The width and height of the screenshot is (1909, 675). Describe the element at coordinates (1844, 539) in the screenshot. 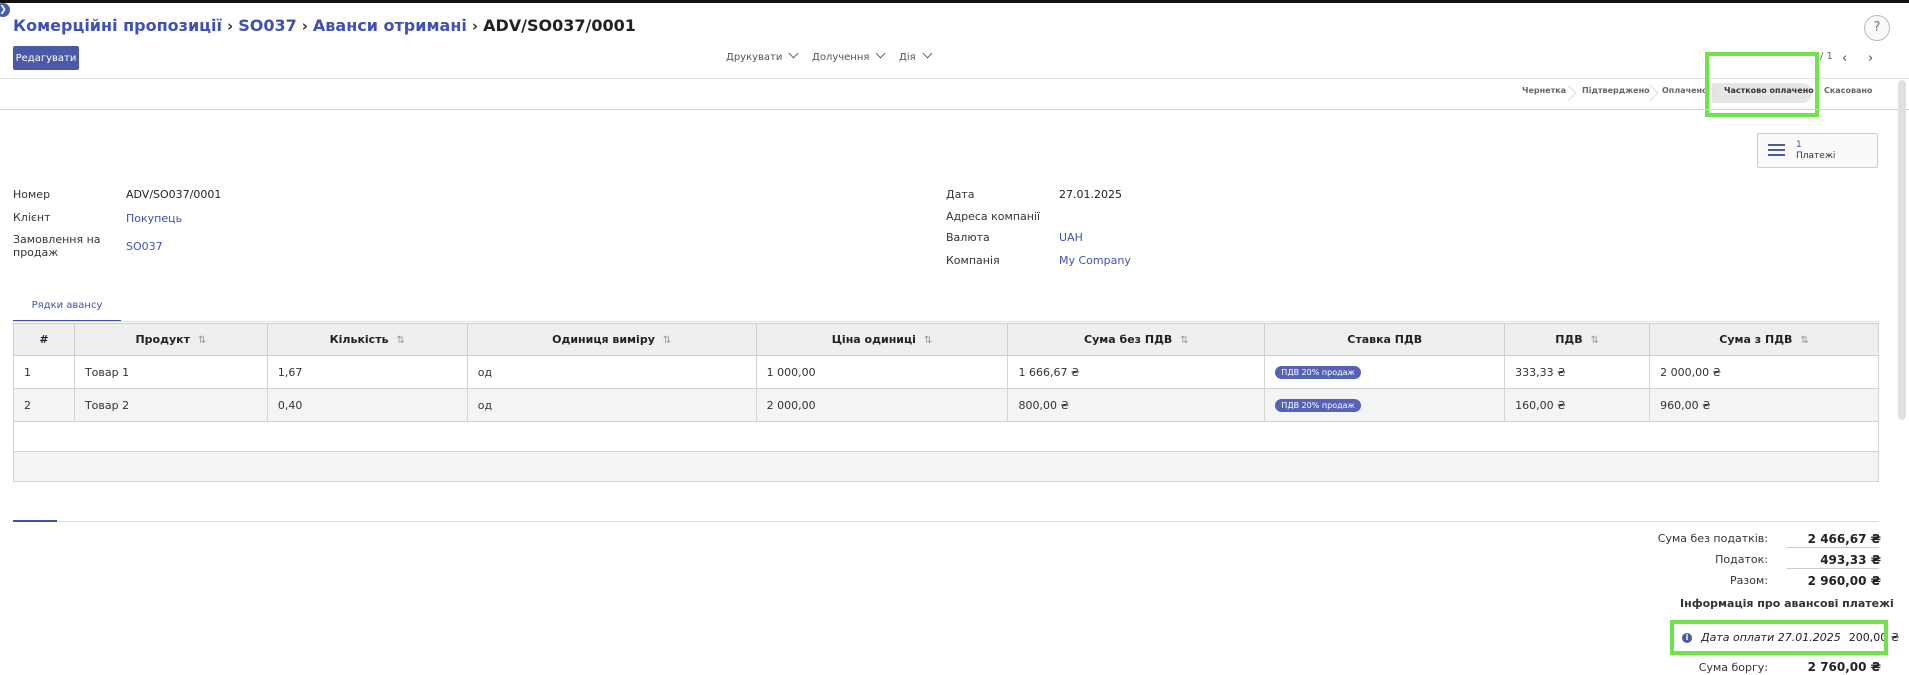

I see `untaxed-value: 2 466,67 ₴` at that location.